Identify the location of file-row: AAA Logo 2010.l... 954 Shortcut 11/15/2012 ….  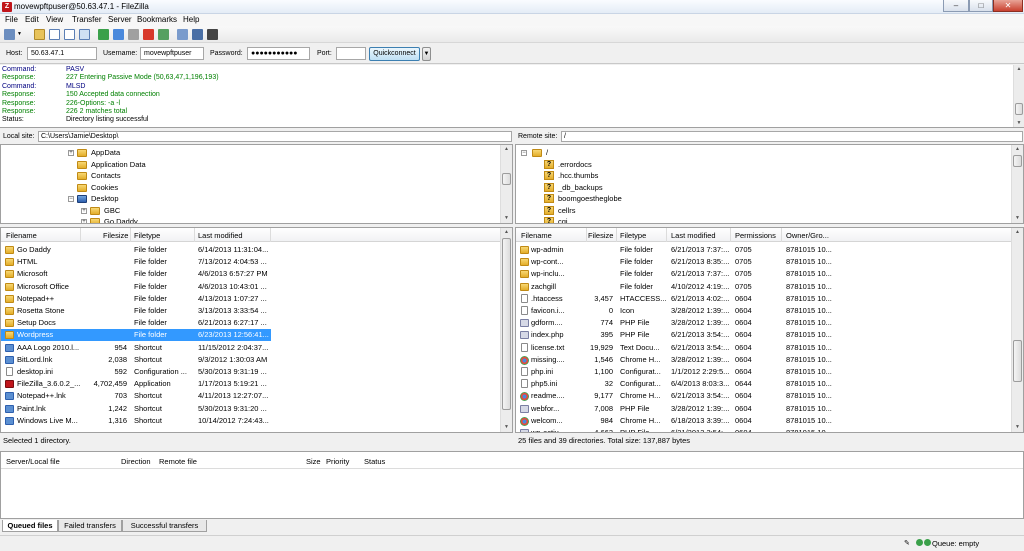
(256, 348).